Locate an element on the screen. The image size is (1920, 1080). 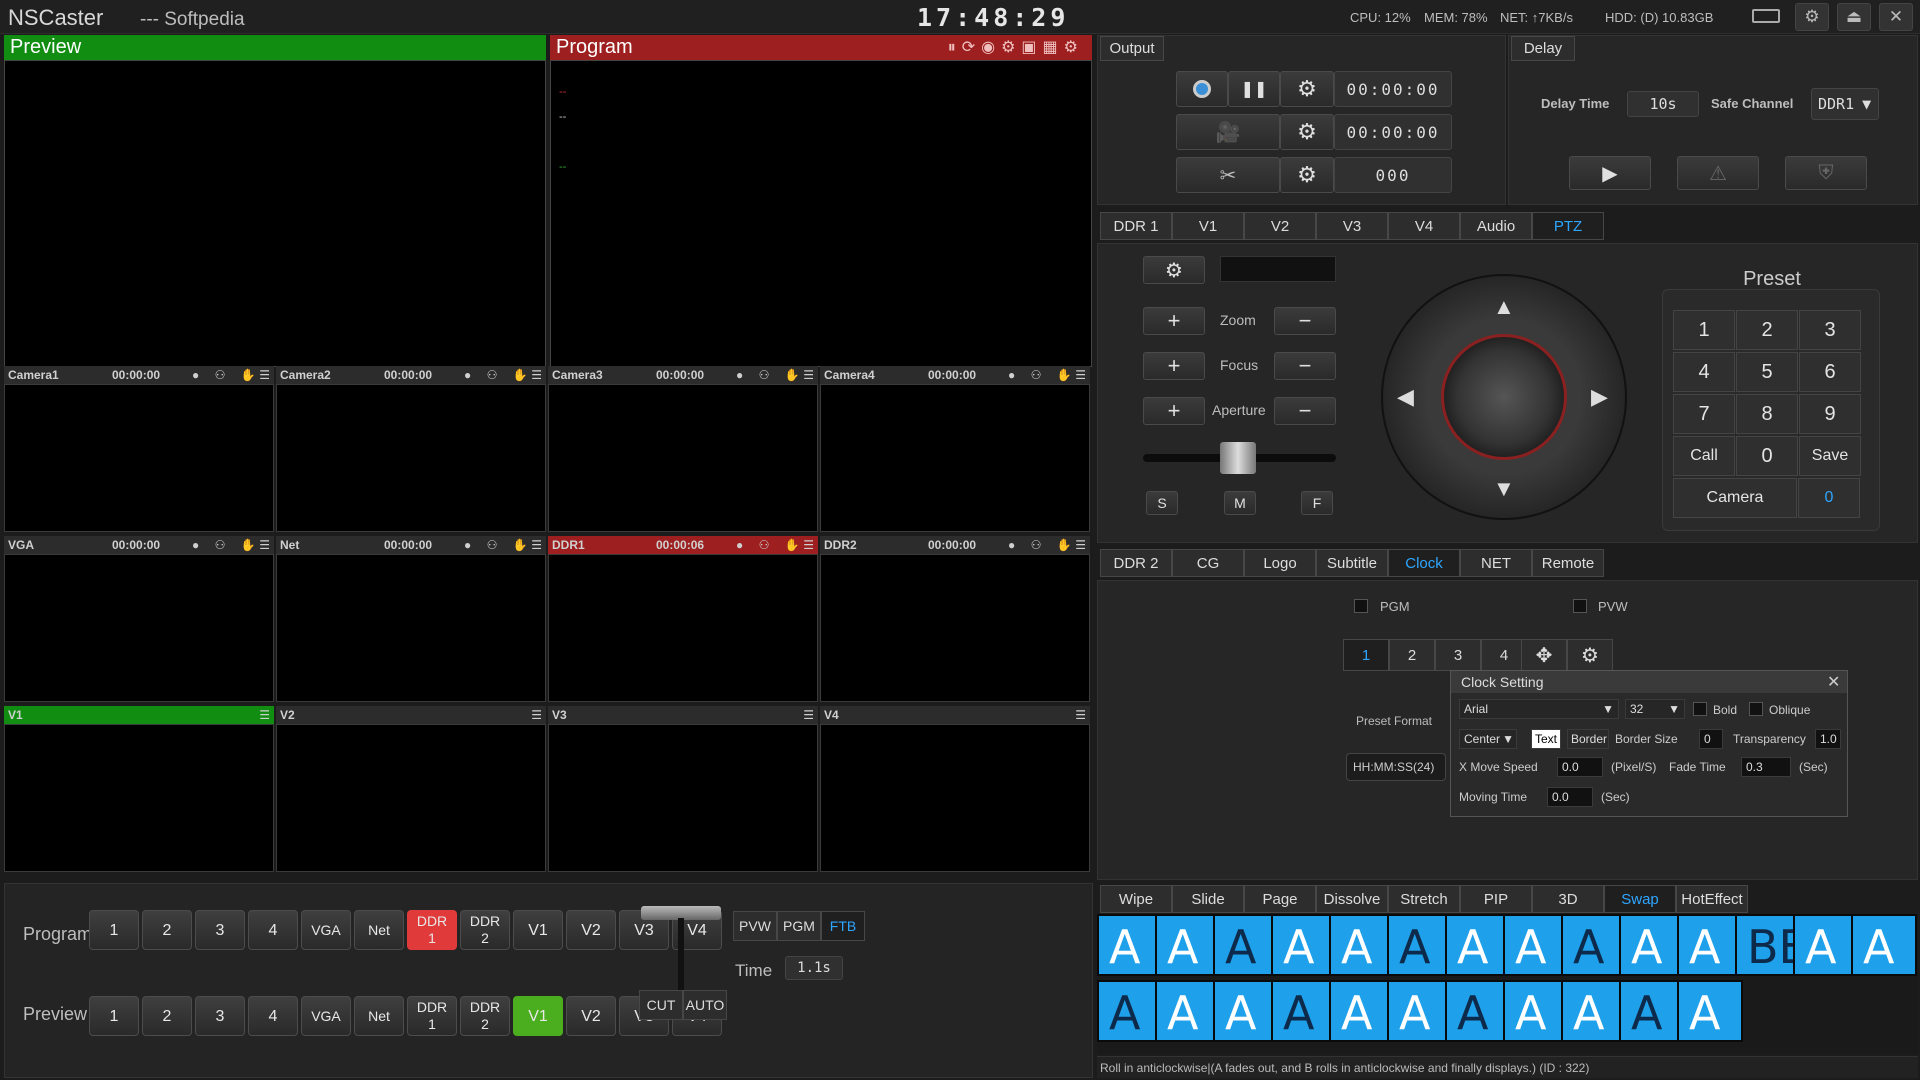
program-source-button: V1 is located at coordinates (538, 930).